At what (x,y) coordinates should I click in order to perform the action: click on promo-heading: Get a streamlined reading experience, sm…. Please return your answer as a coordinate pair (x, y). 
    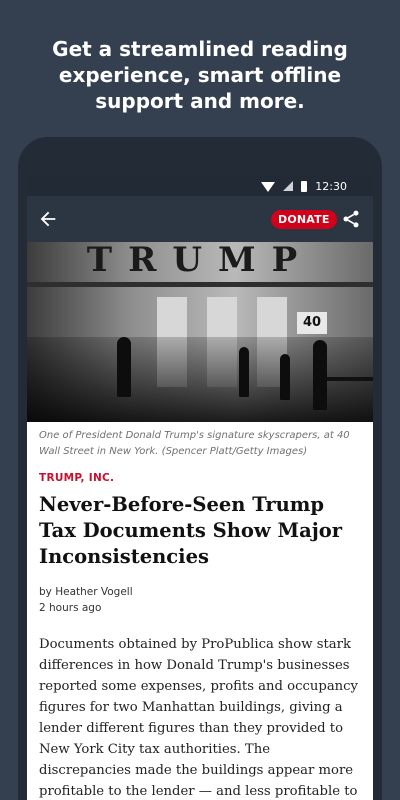
    Looking at the image, I should click on (200, 75).